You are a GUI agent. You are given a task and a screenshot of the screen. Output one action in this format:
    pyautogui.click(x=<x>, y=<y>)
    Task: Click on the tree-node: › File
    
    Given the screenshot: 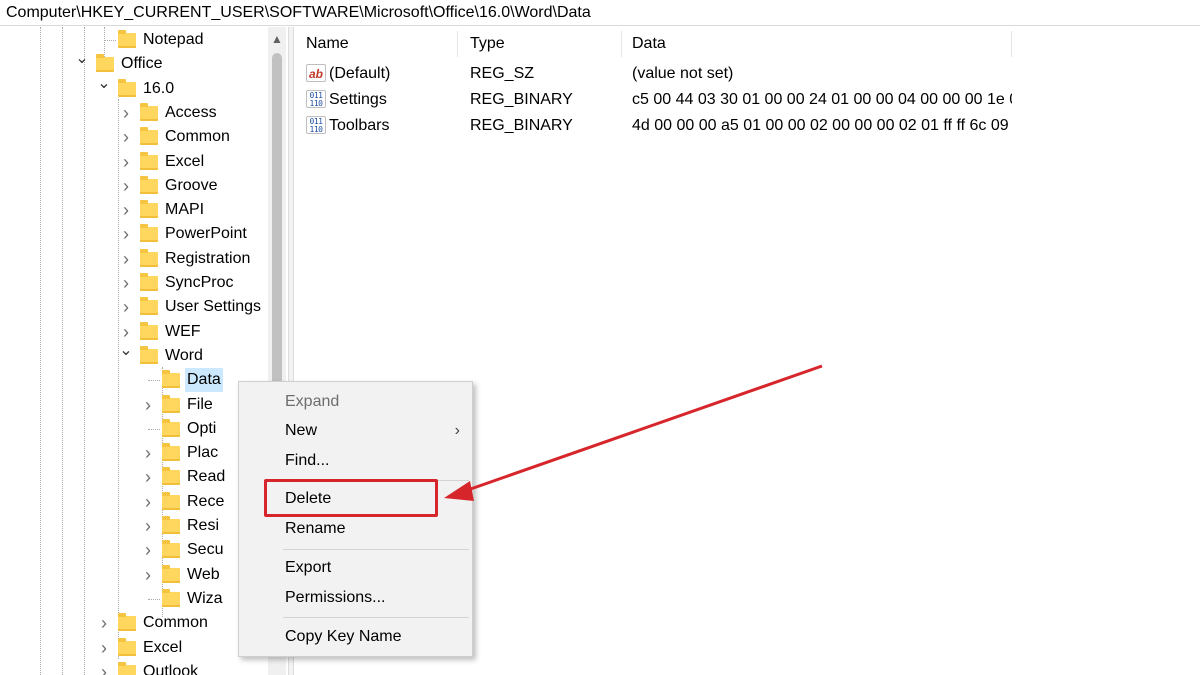 What is the action you would take?
    pyautogui.click(x=135, y=405)
    